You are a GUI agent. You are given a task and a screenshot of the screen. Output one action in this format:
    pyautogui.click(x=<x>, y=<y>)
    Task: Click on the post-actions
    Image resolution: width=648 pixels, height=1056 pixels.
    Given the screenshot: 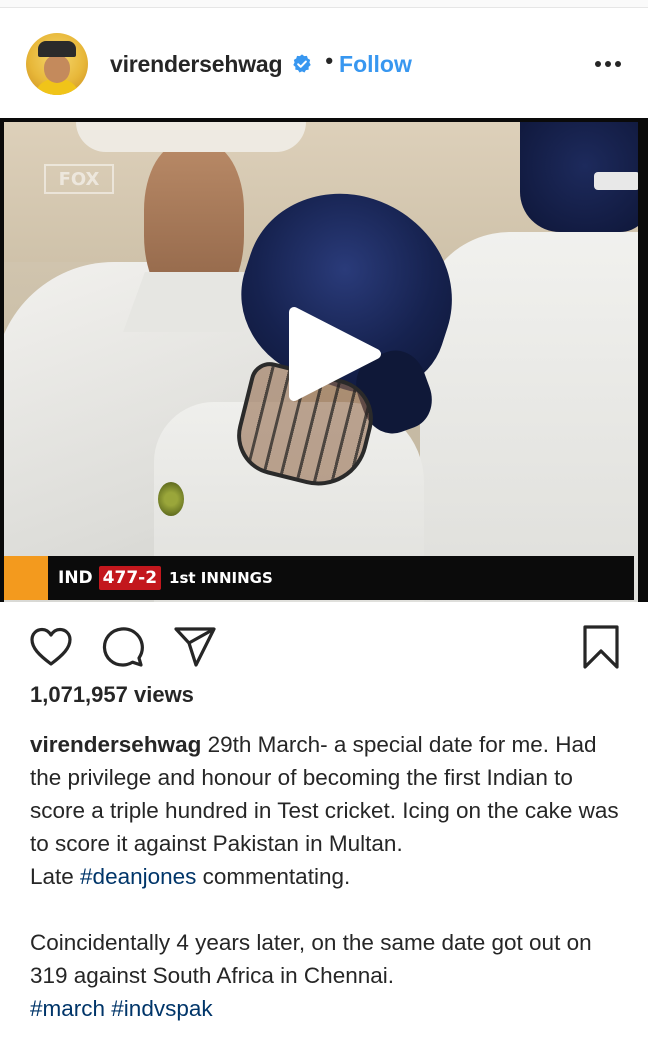 What is the action you would take?
    pyautogui.click(x=324, y=647)
    